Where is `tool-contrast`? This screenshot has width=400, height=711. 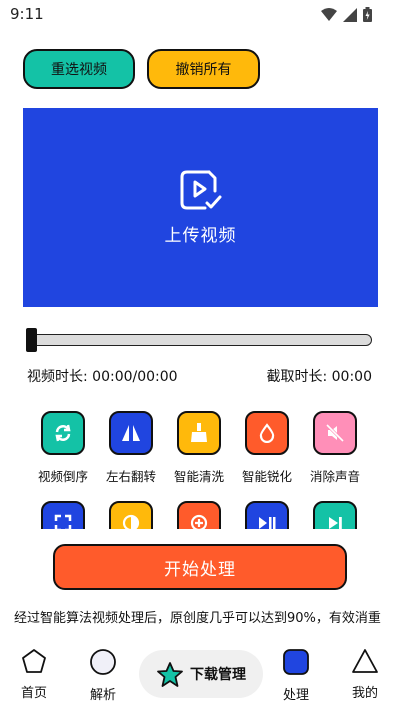
tool-contrast is located at coordinates (131, 515).